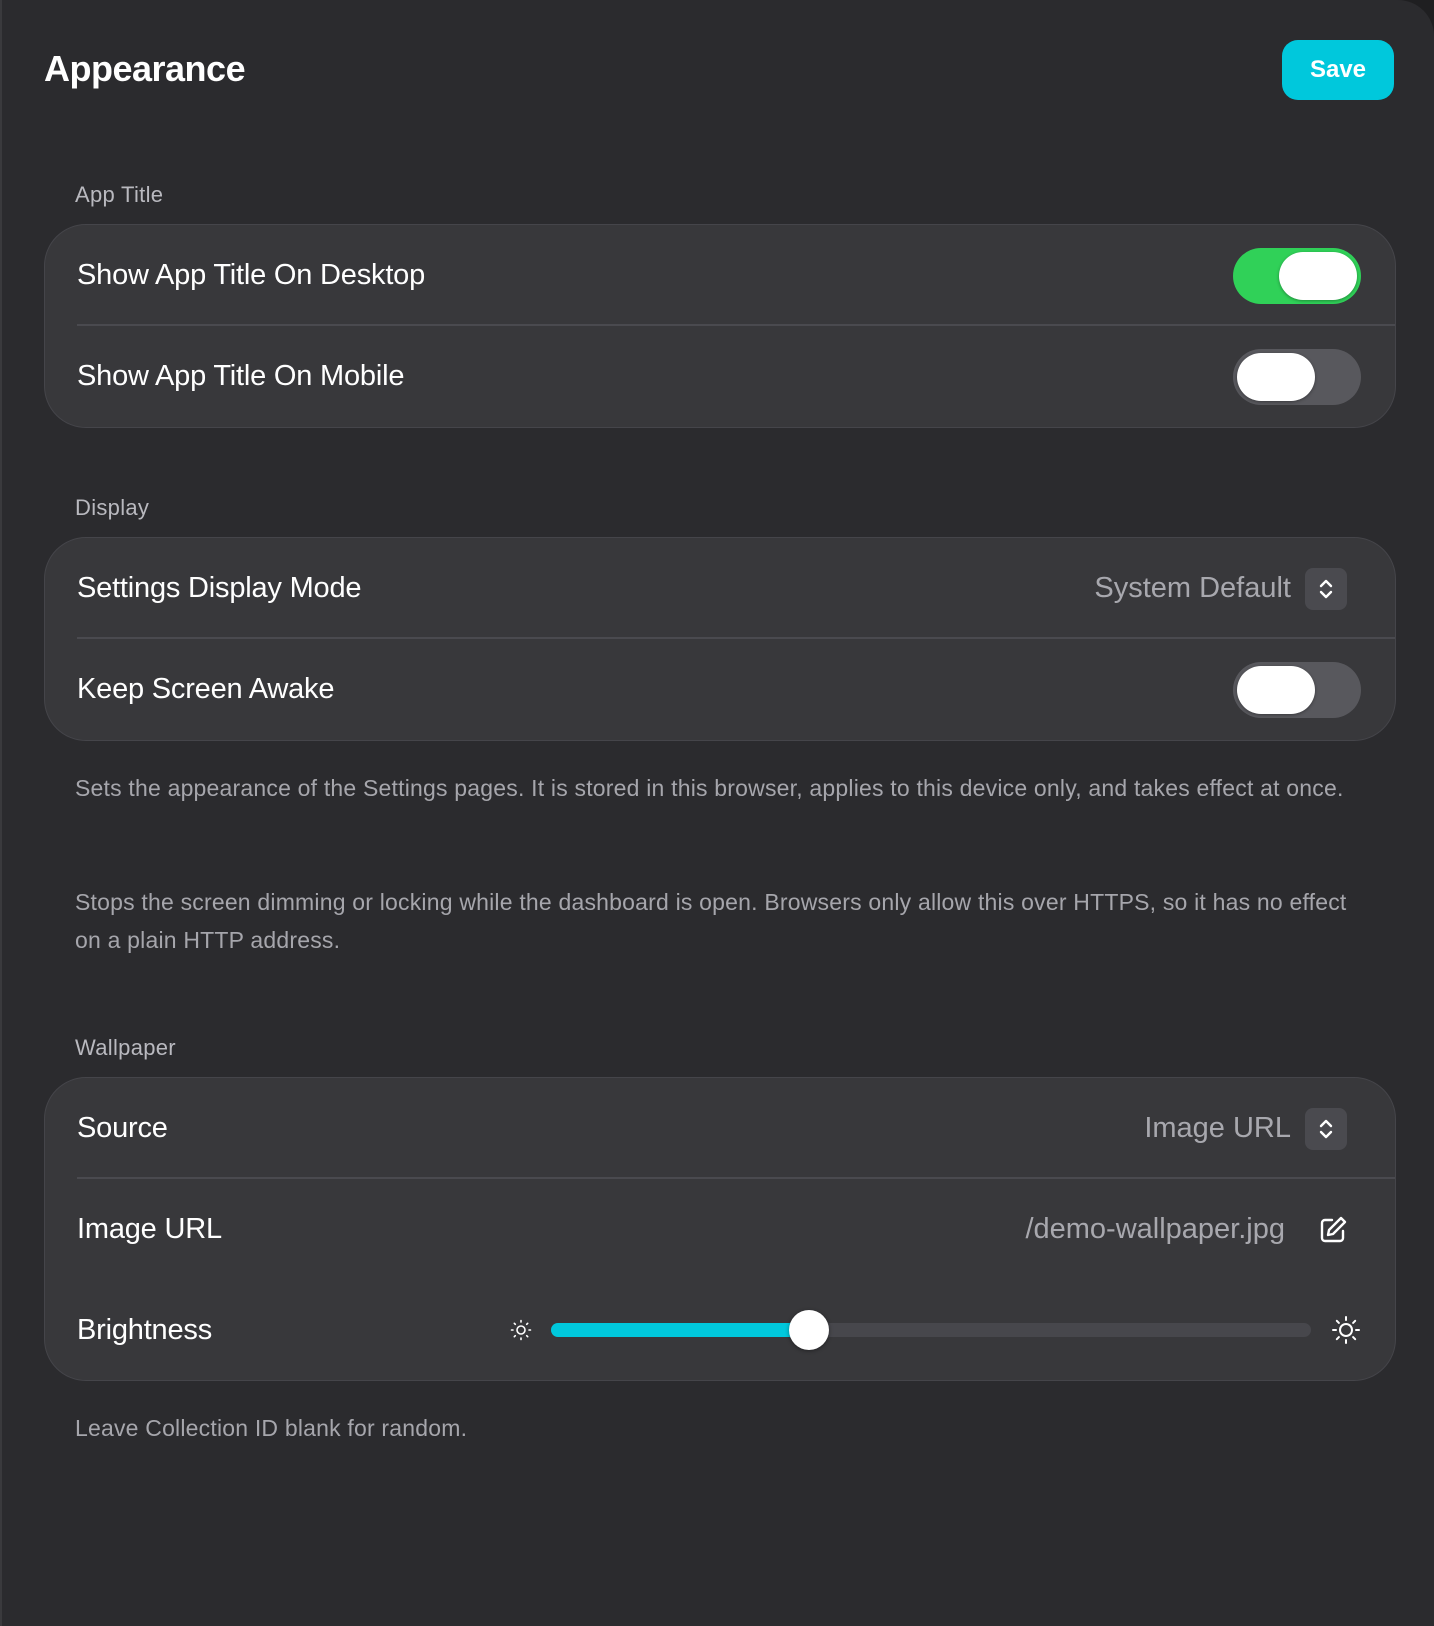 The image size is (1434, 1626). I want to click on show-title-mobile-toggle, so click(1297, 376).